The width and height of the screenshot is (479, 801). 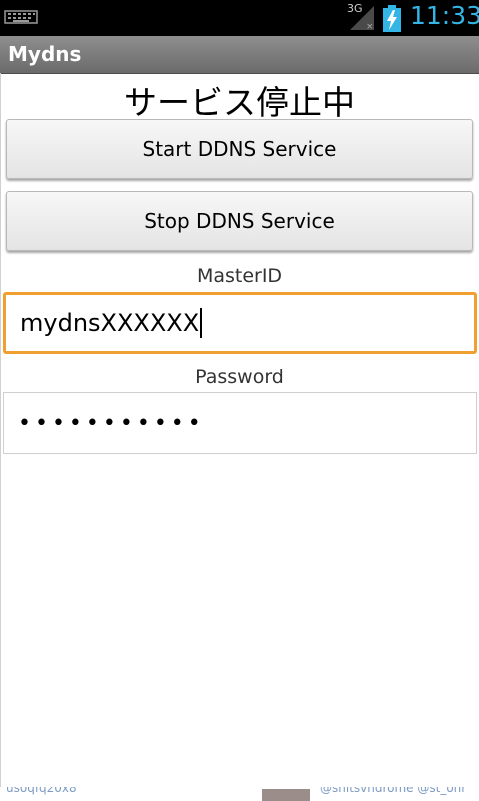 What do you see at coordinates (45, 54) in the screenshot?
I see `app-title: Mydns` at bounding box center [45, 54].